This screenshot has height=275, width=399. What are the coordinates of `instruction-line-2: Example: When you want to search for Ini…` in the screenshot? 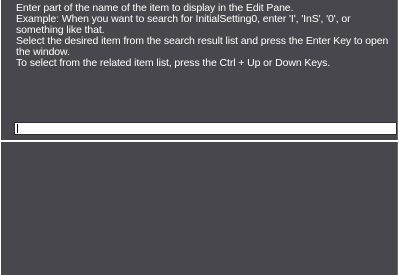 It's located at (183, 24).